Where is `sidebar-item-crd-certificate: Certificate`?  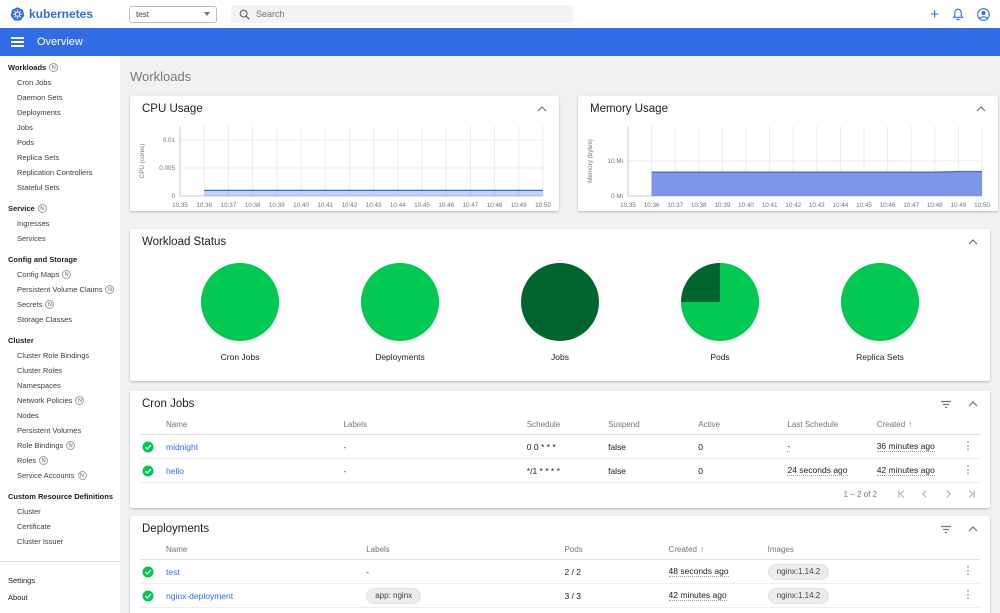 sidebar-item-crd-certificate: Certificate is located at coordinates (60, 526).